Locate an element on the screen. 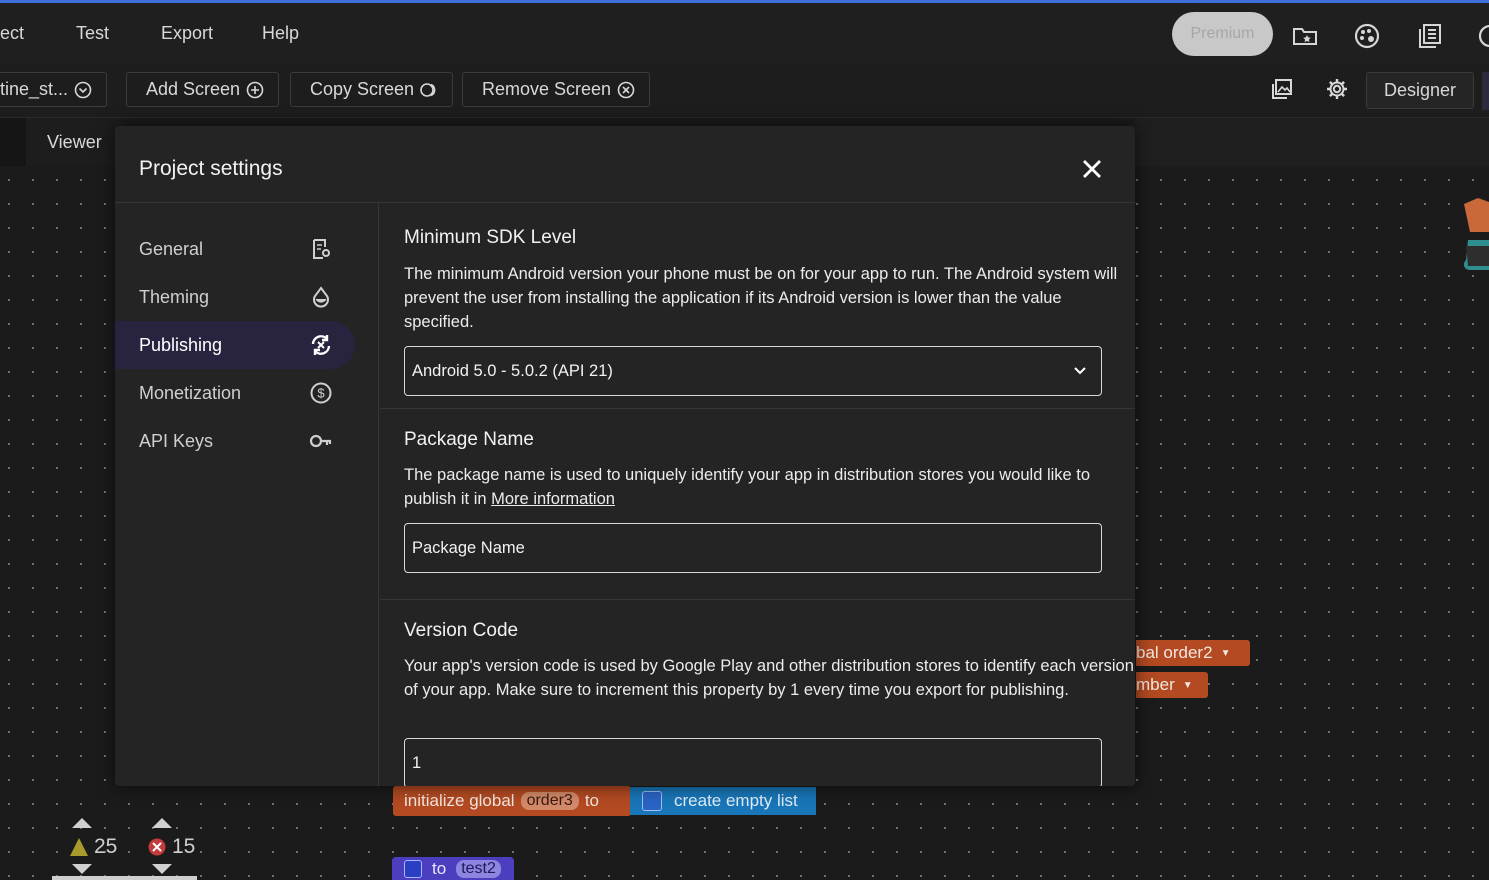 The image size is (1489, 880). menu-bar: ect Test Export Help Premium is located at coordinates (744, 33).